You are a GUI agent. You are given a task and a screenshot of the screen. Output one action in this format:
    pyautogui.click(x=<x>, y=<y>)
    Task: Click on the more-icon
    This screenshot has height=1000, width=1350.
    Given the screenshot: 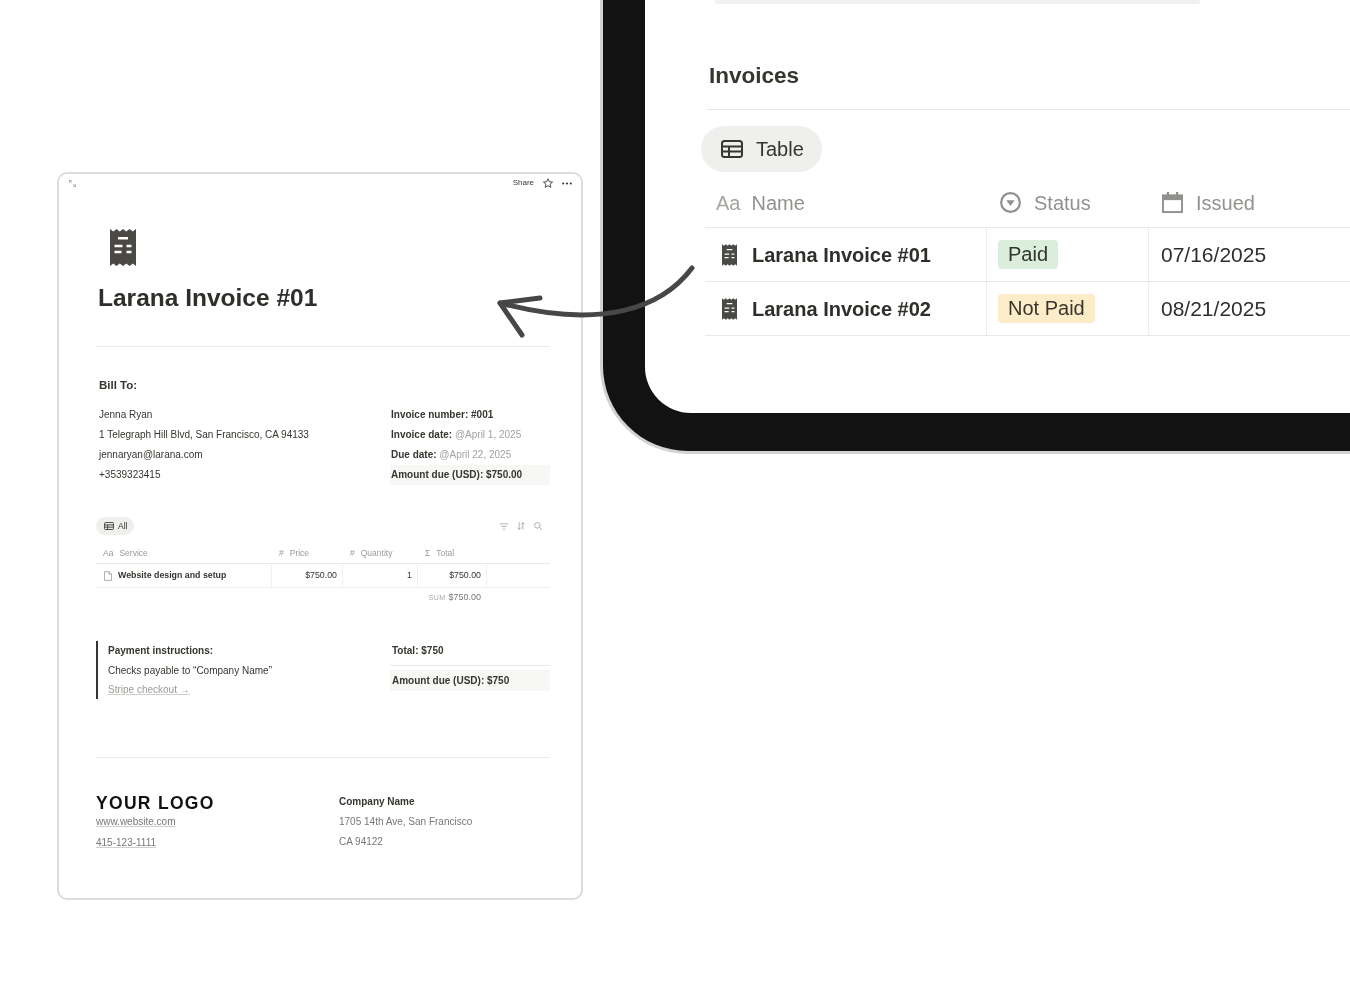 What is the action you would take?
    pyautogui.click(x=567, y=183)
    